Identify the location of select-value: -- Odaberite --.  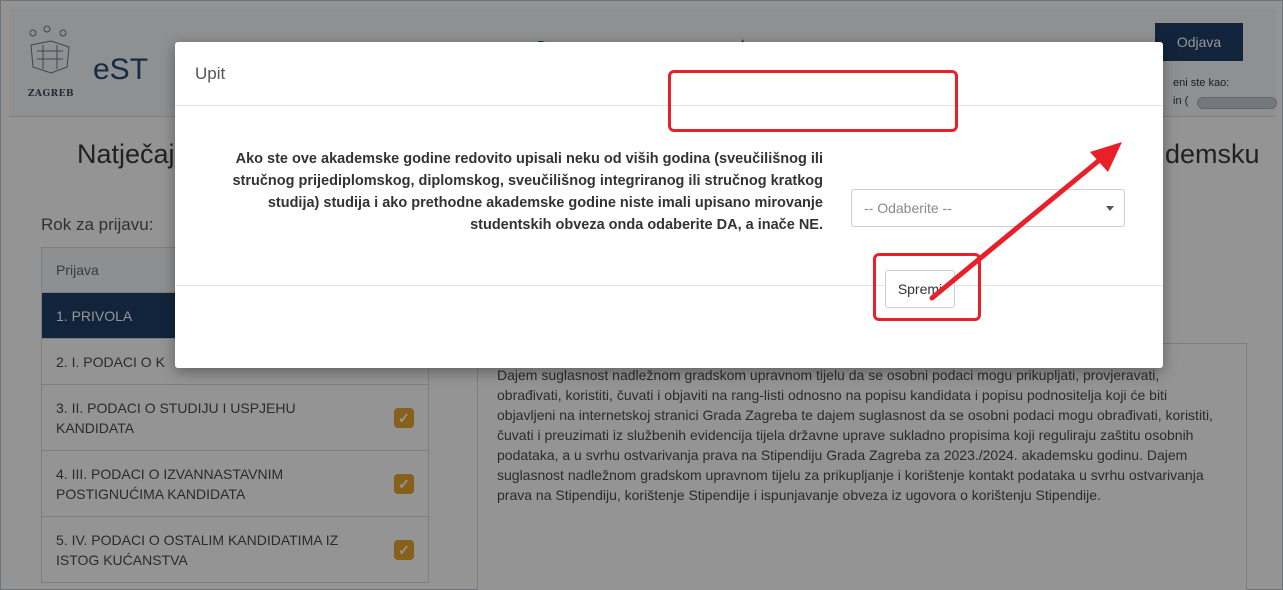
(908, 208).